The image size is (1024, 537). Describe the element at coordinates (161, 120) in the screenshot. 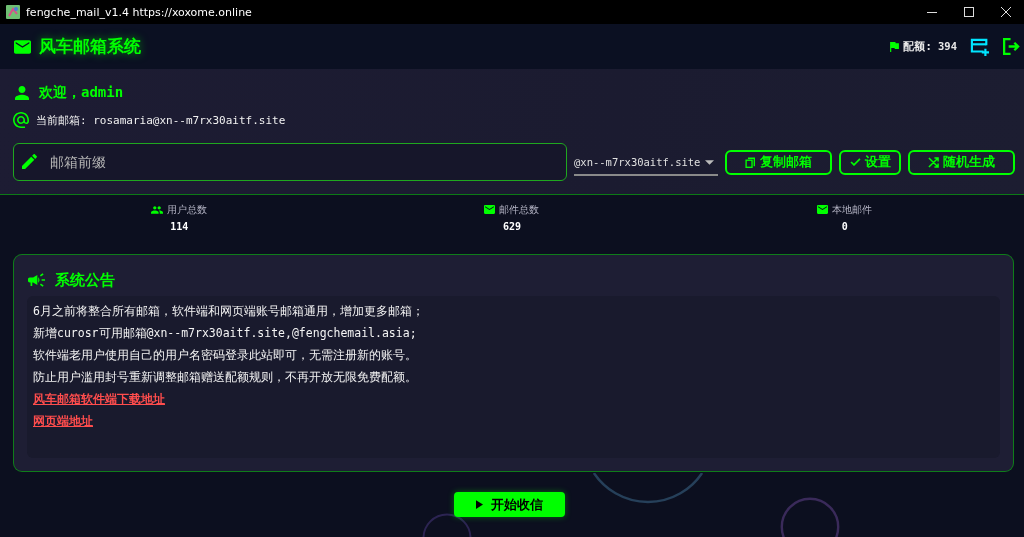

I see `current-email-text: 当前邮箱: rosamaria@xn--m7rx30aitf.site` at that location.